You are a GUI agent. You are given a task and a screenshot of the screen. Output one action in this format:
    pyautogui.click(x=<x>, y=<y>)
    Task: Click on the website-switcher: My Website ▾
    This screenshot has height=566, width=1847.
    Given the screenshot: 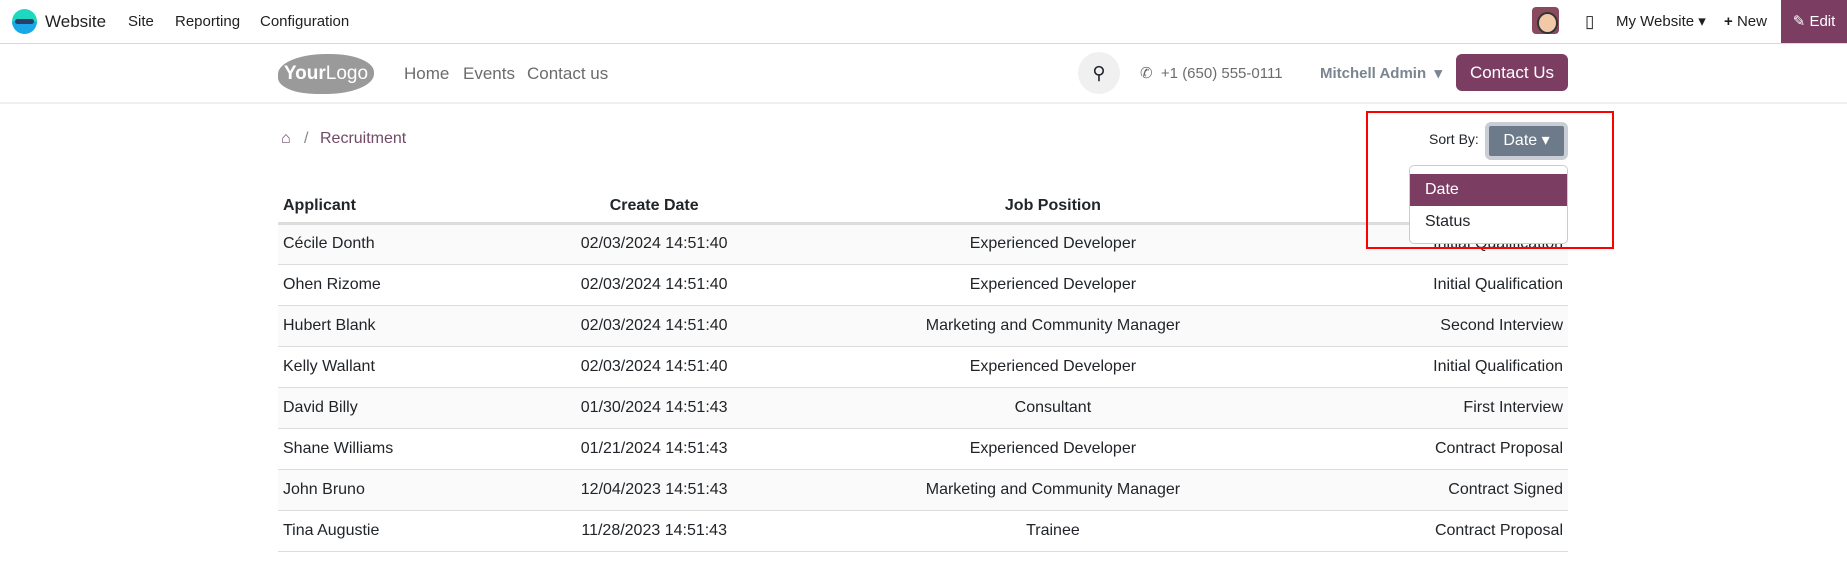 What is the action you would take?
    pyautogui.click(x=1661, y=21)
    